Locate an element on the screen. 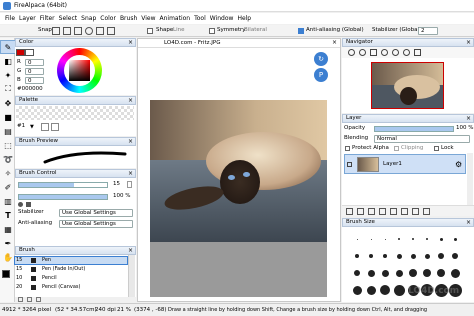 The height and width of the screenshot is (316, 474). layer-row: Layer1 ⚙ is located at coordinates (405, 164).